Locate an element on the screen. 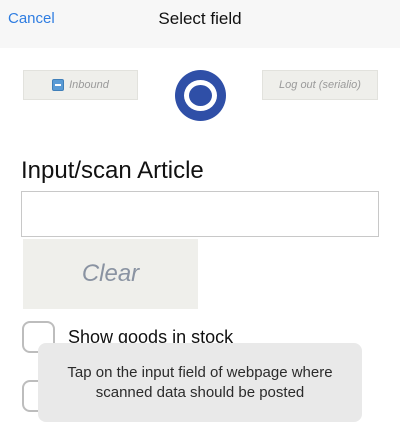 This screenshot has width=400, height=440. o-logo-icon is located at coordinates (200, 95).